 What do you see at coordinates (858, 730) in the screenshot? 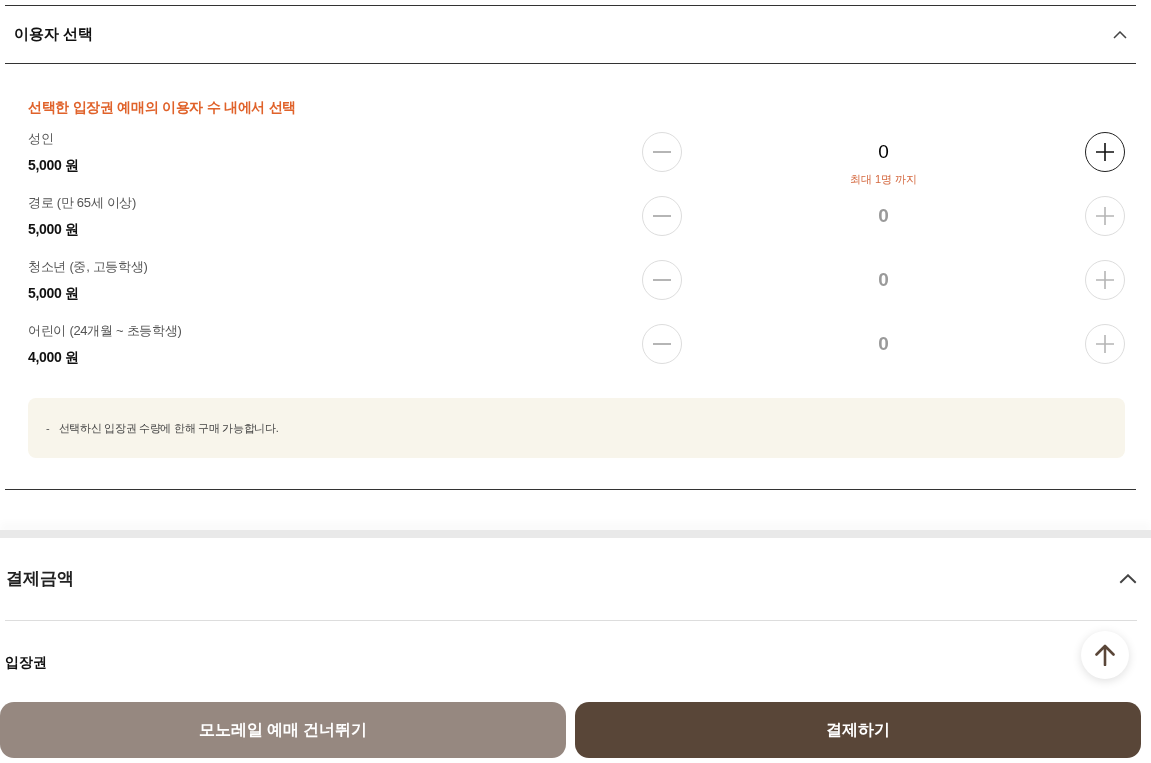
I see `pay-button: 결제하기` at bounding box center [858, 730].